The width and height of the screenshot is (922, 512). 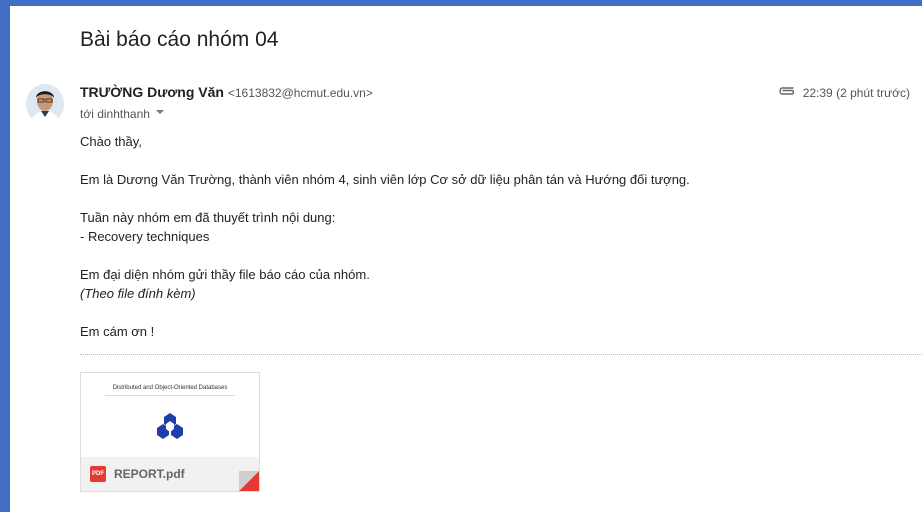 I want to click on sender-email: <1613832@hcmut.edu.vn>, so click(x=300, y=93).